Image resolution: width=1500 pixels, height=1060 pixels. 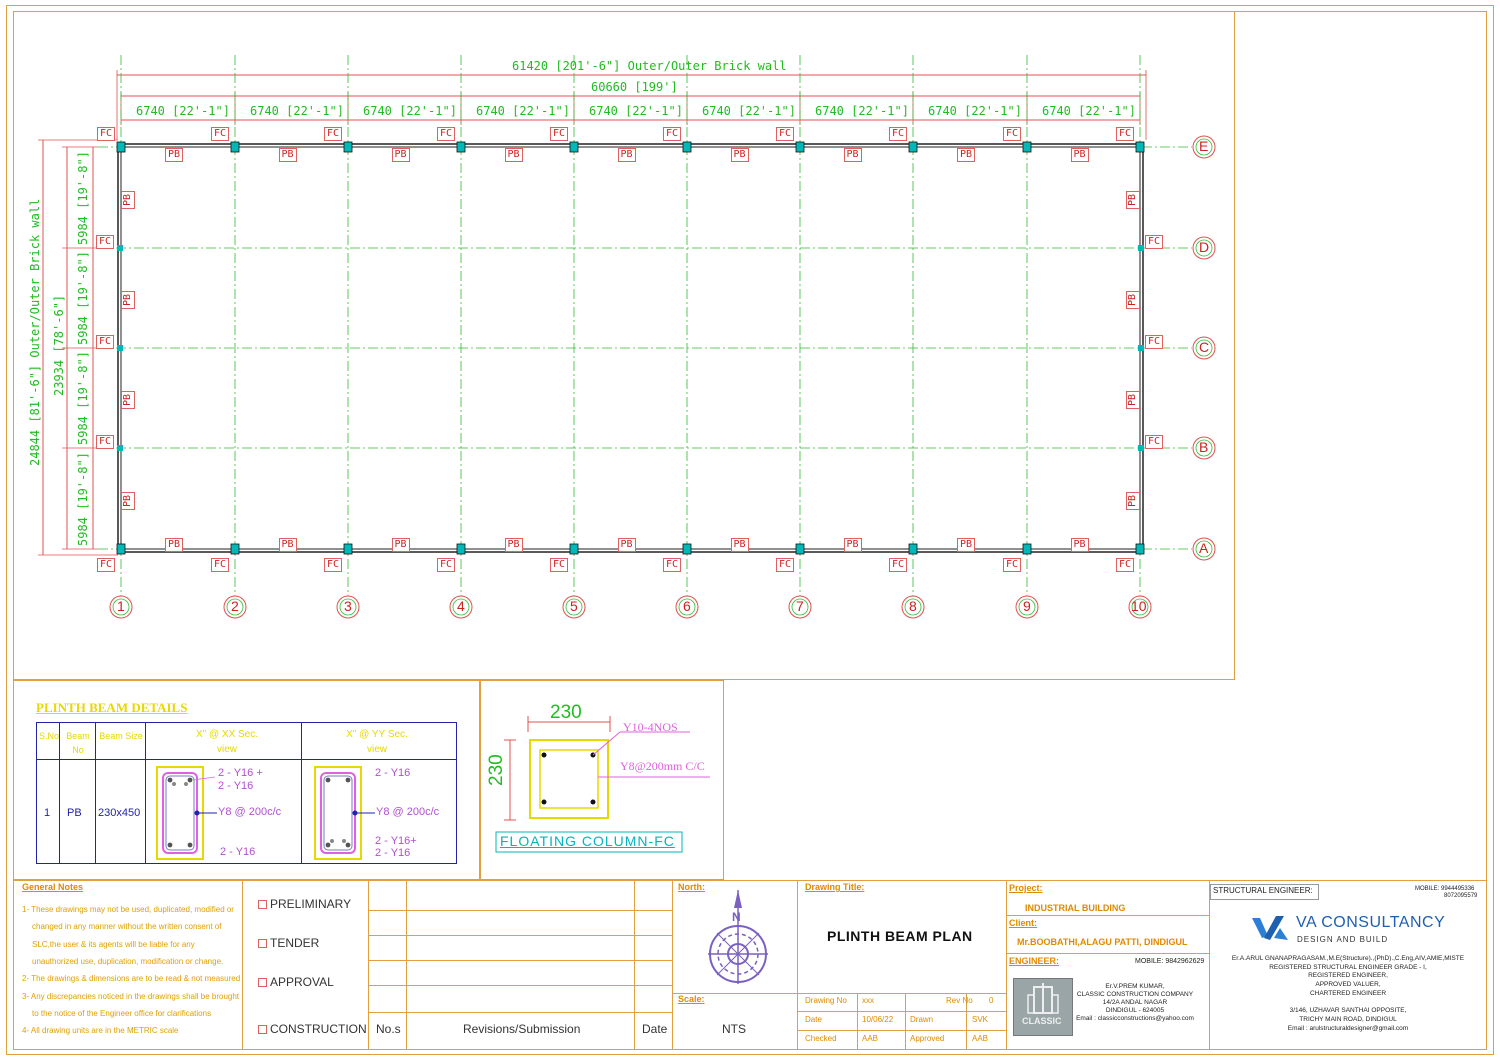 What do you see at coordinates (377, 742) in the screenshot?
I see `header-sec-yy: X" @ YY Sec. view` at bounding box center [377, 742].